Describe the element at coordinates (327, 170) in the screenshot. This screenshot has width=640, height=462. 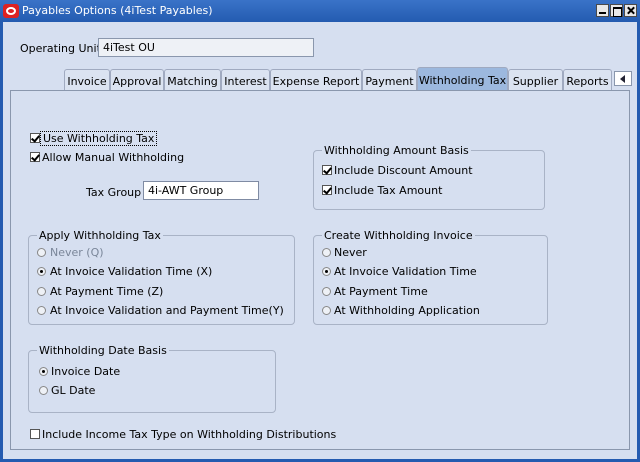
I see `include-discount-amount-checkbox` at that location.